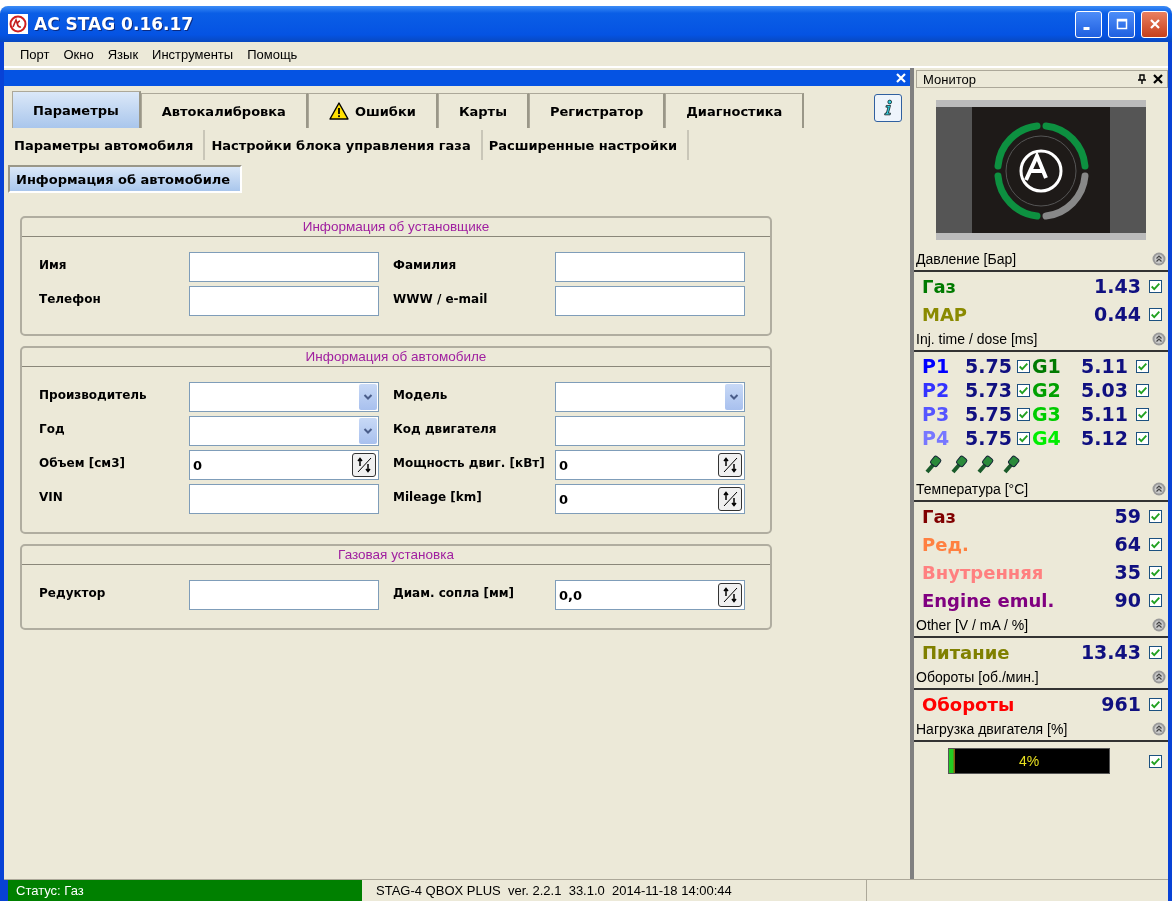 The image size is (1172, 901). I want to click on up-down-arrows-icon, so click(730, 595).